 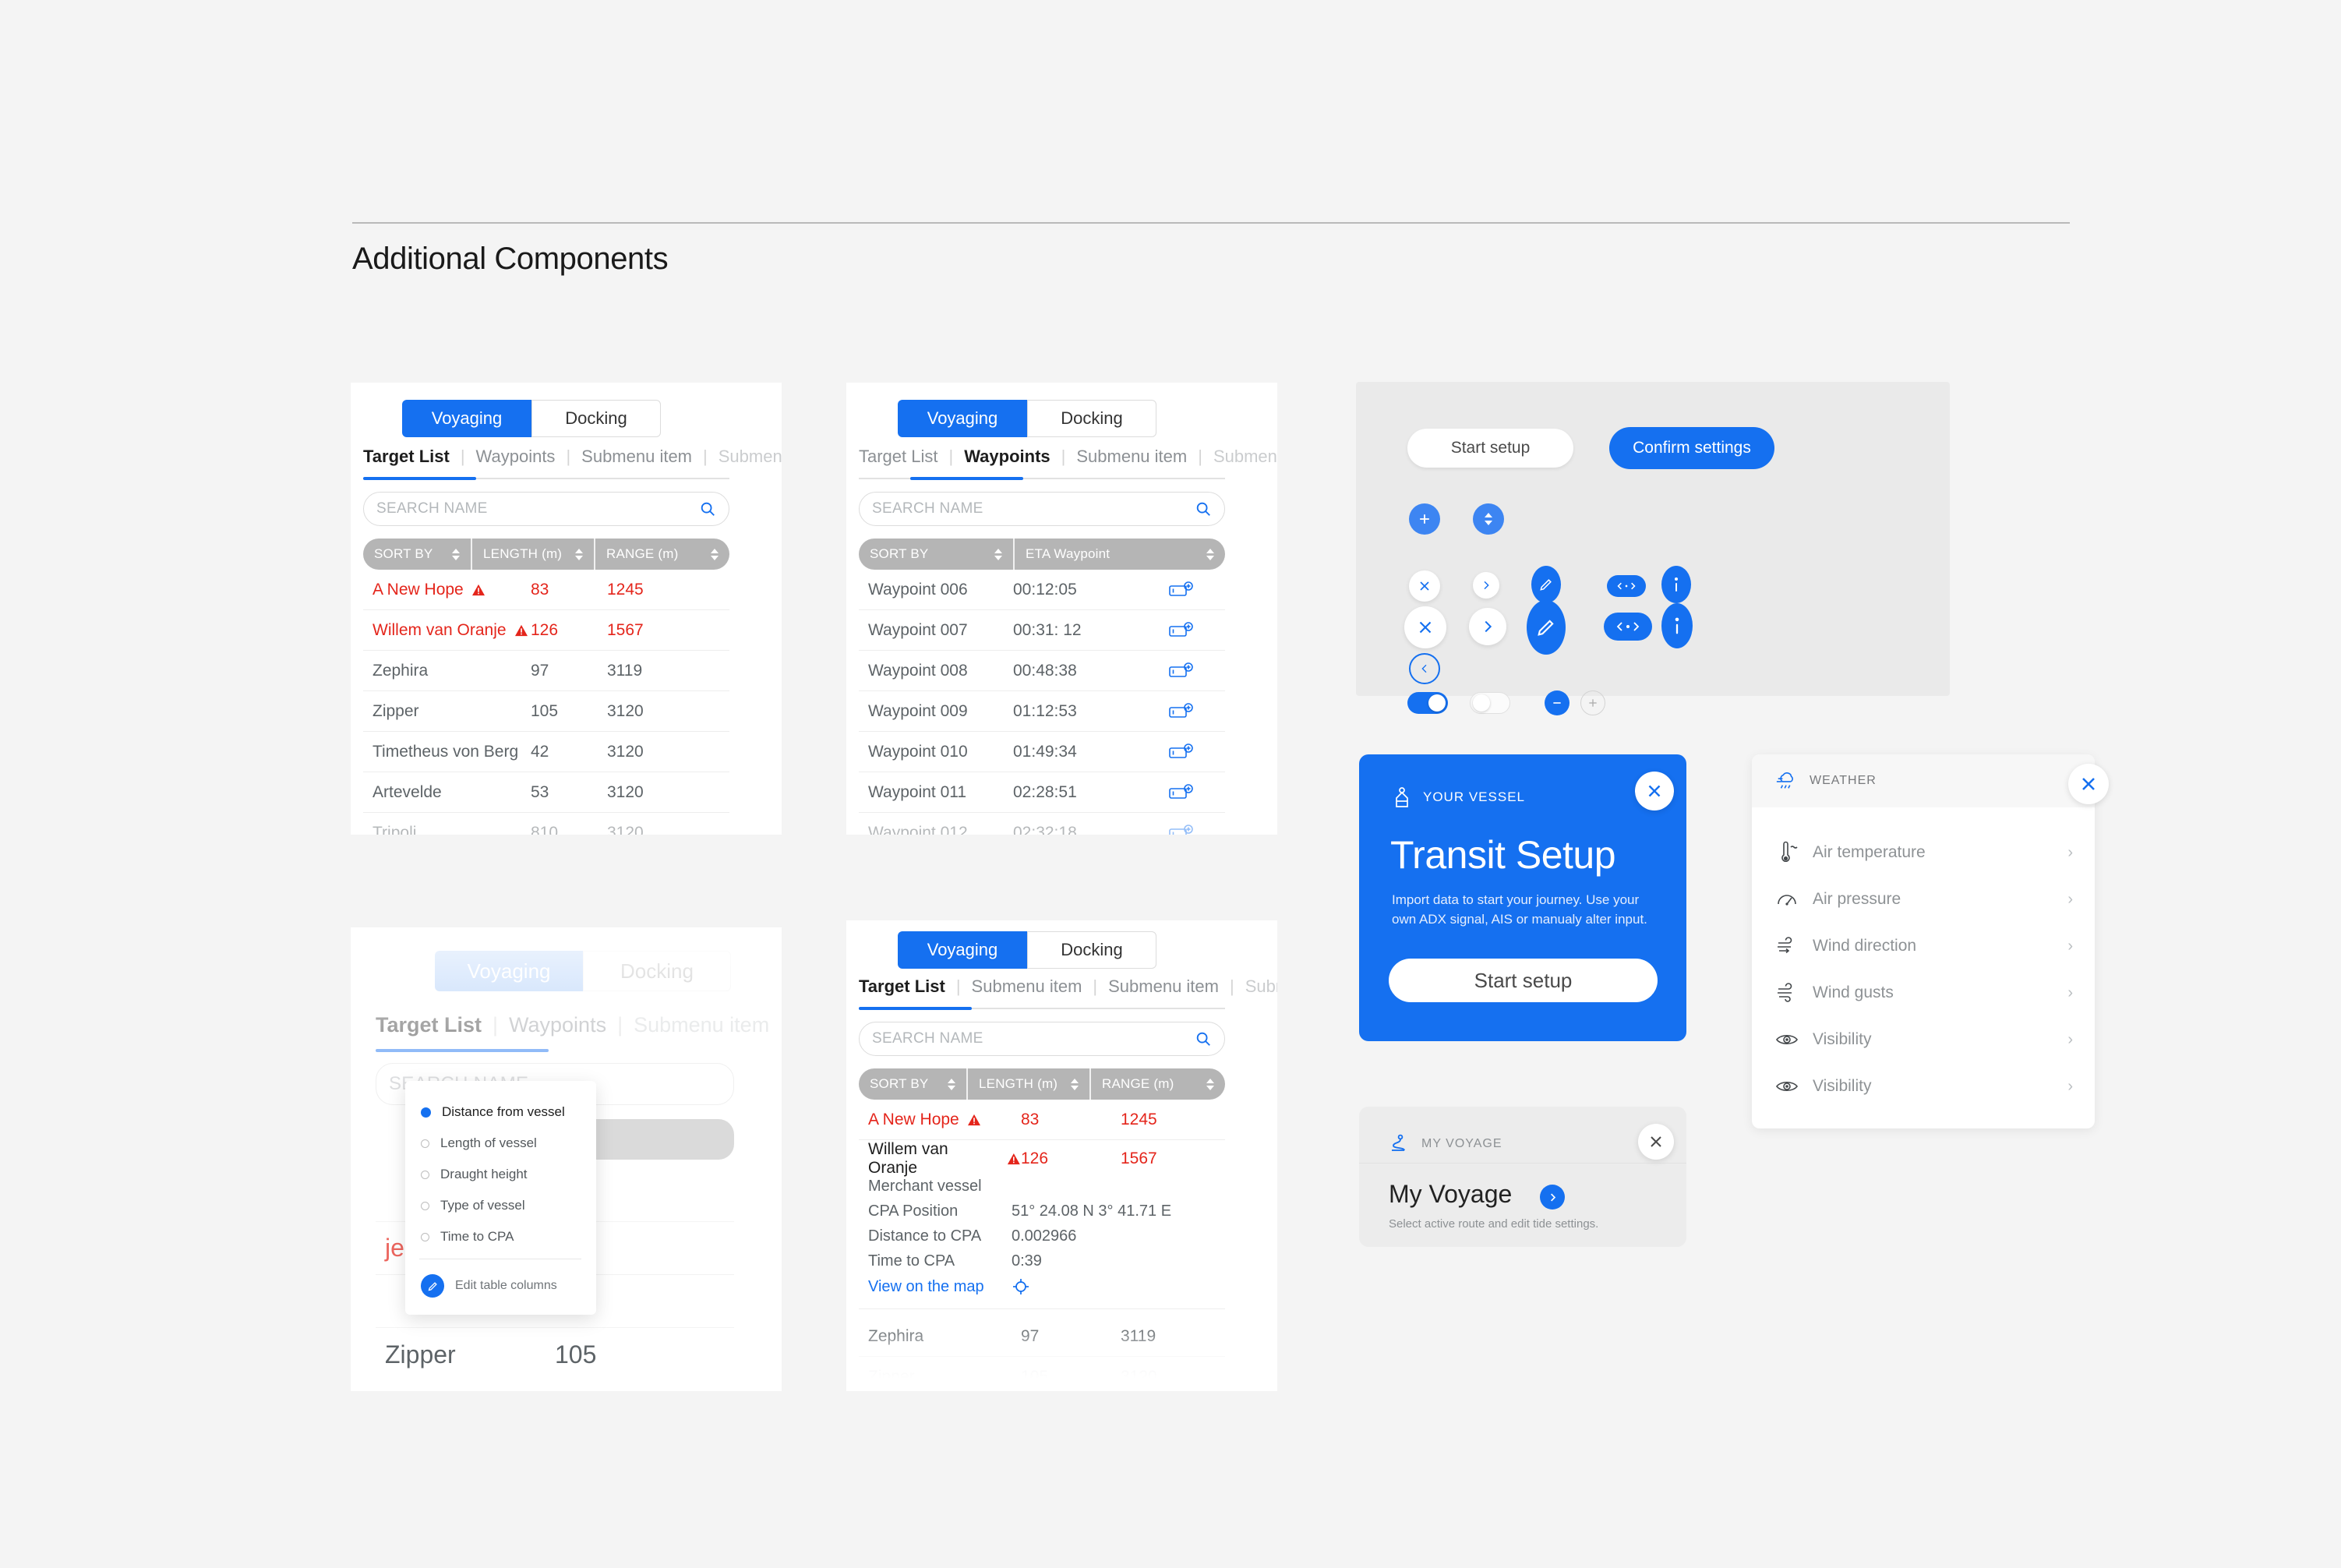 I want to click on table-row: Willem van Oranje 126 1567, so click(x=546, y=630).